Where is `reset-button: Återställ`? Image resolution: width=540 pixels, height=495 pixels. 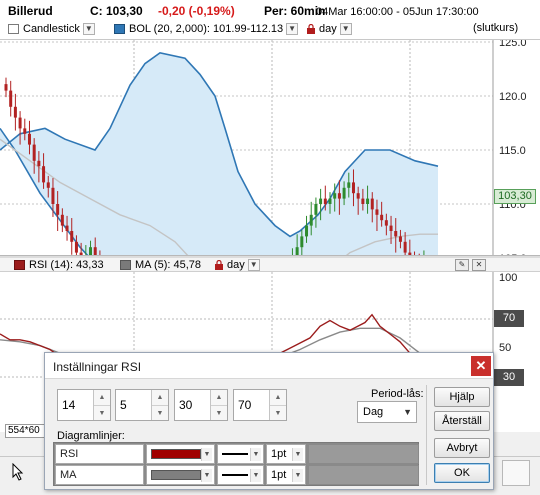
reset-button: Återställ is located at coordinates (462, 421).